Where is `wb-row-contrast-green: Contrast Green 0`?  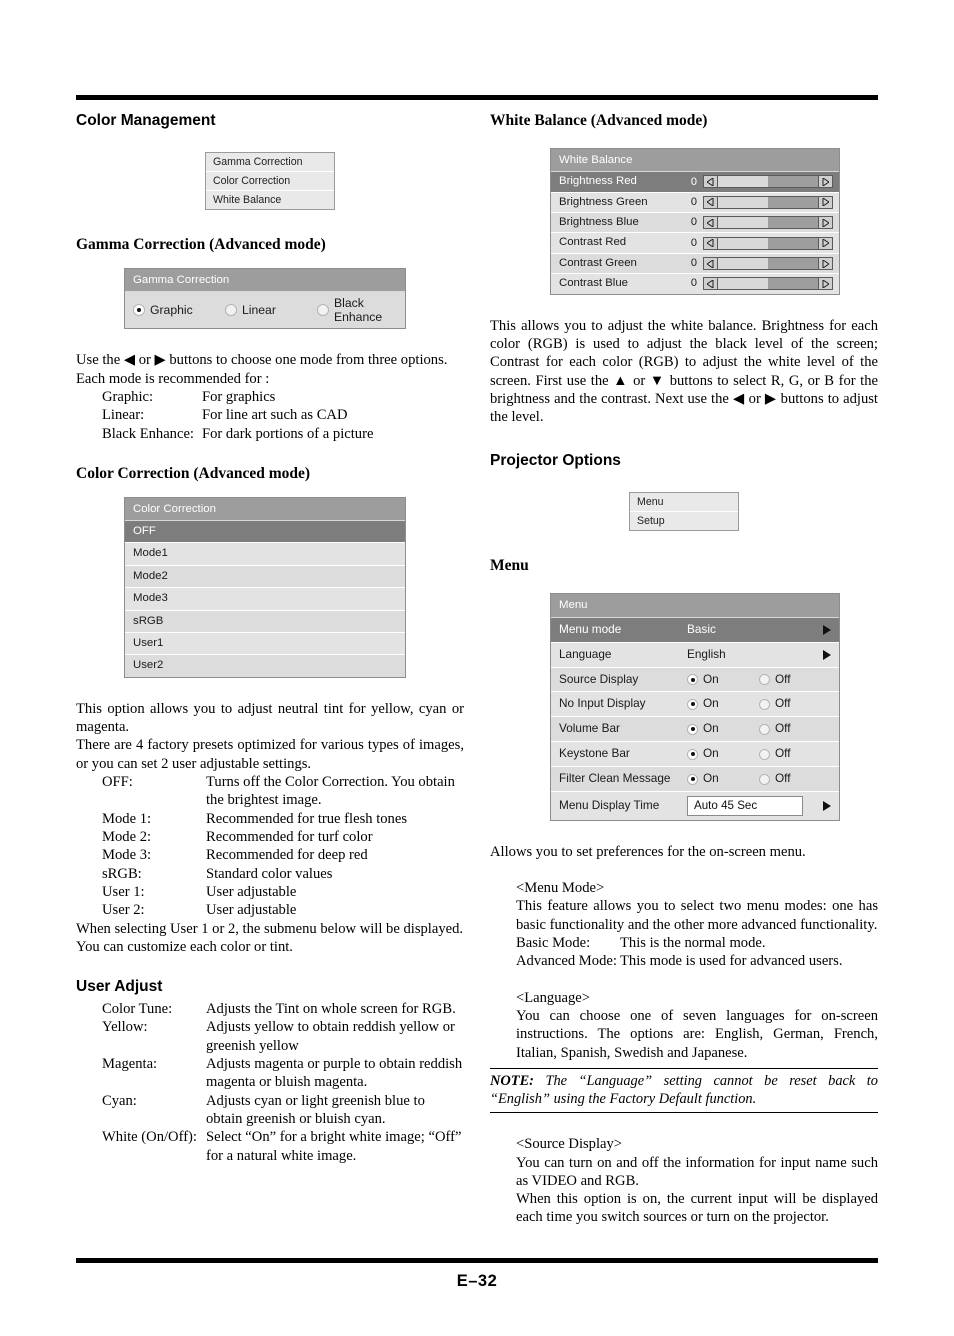 wb-row-contrast-green: Contrast Green 0 is located at coordinates (695, 264).